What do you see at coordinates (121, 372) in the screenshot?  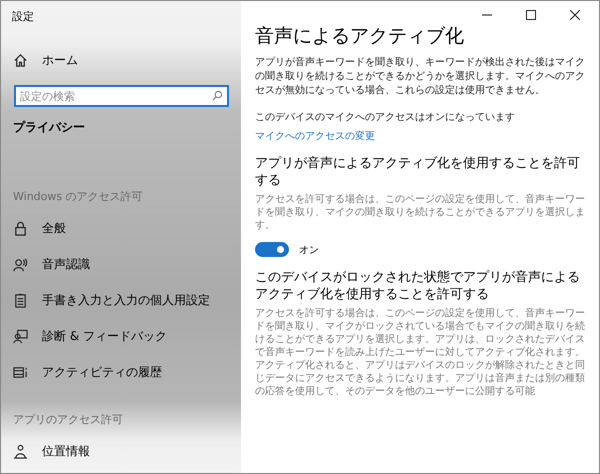 I see `sidebar-item: アクティビティの履歴` at bounding box center [121, 372].